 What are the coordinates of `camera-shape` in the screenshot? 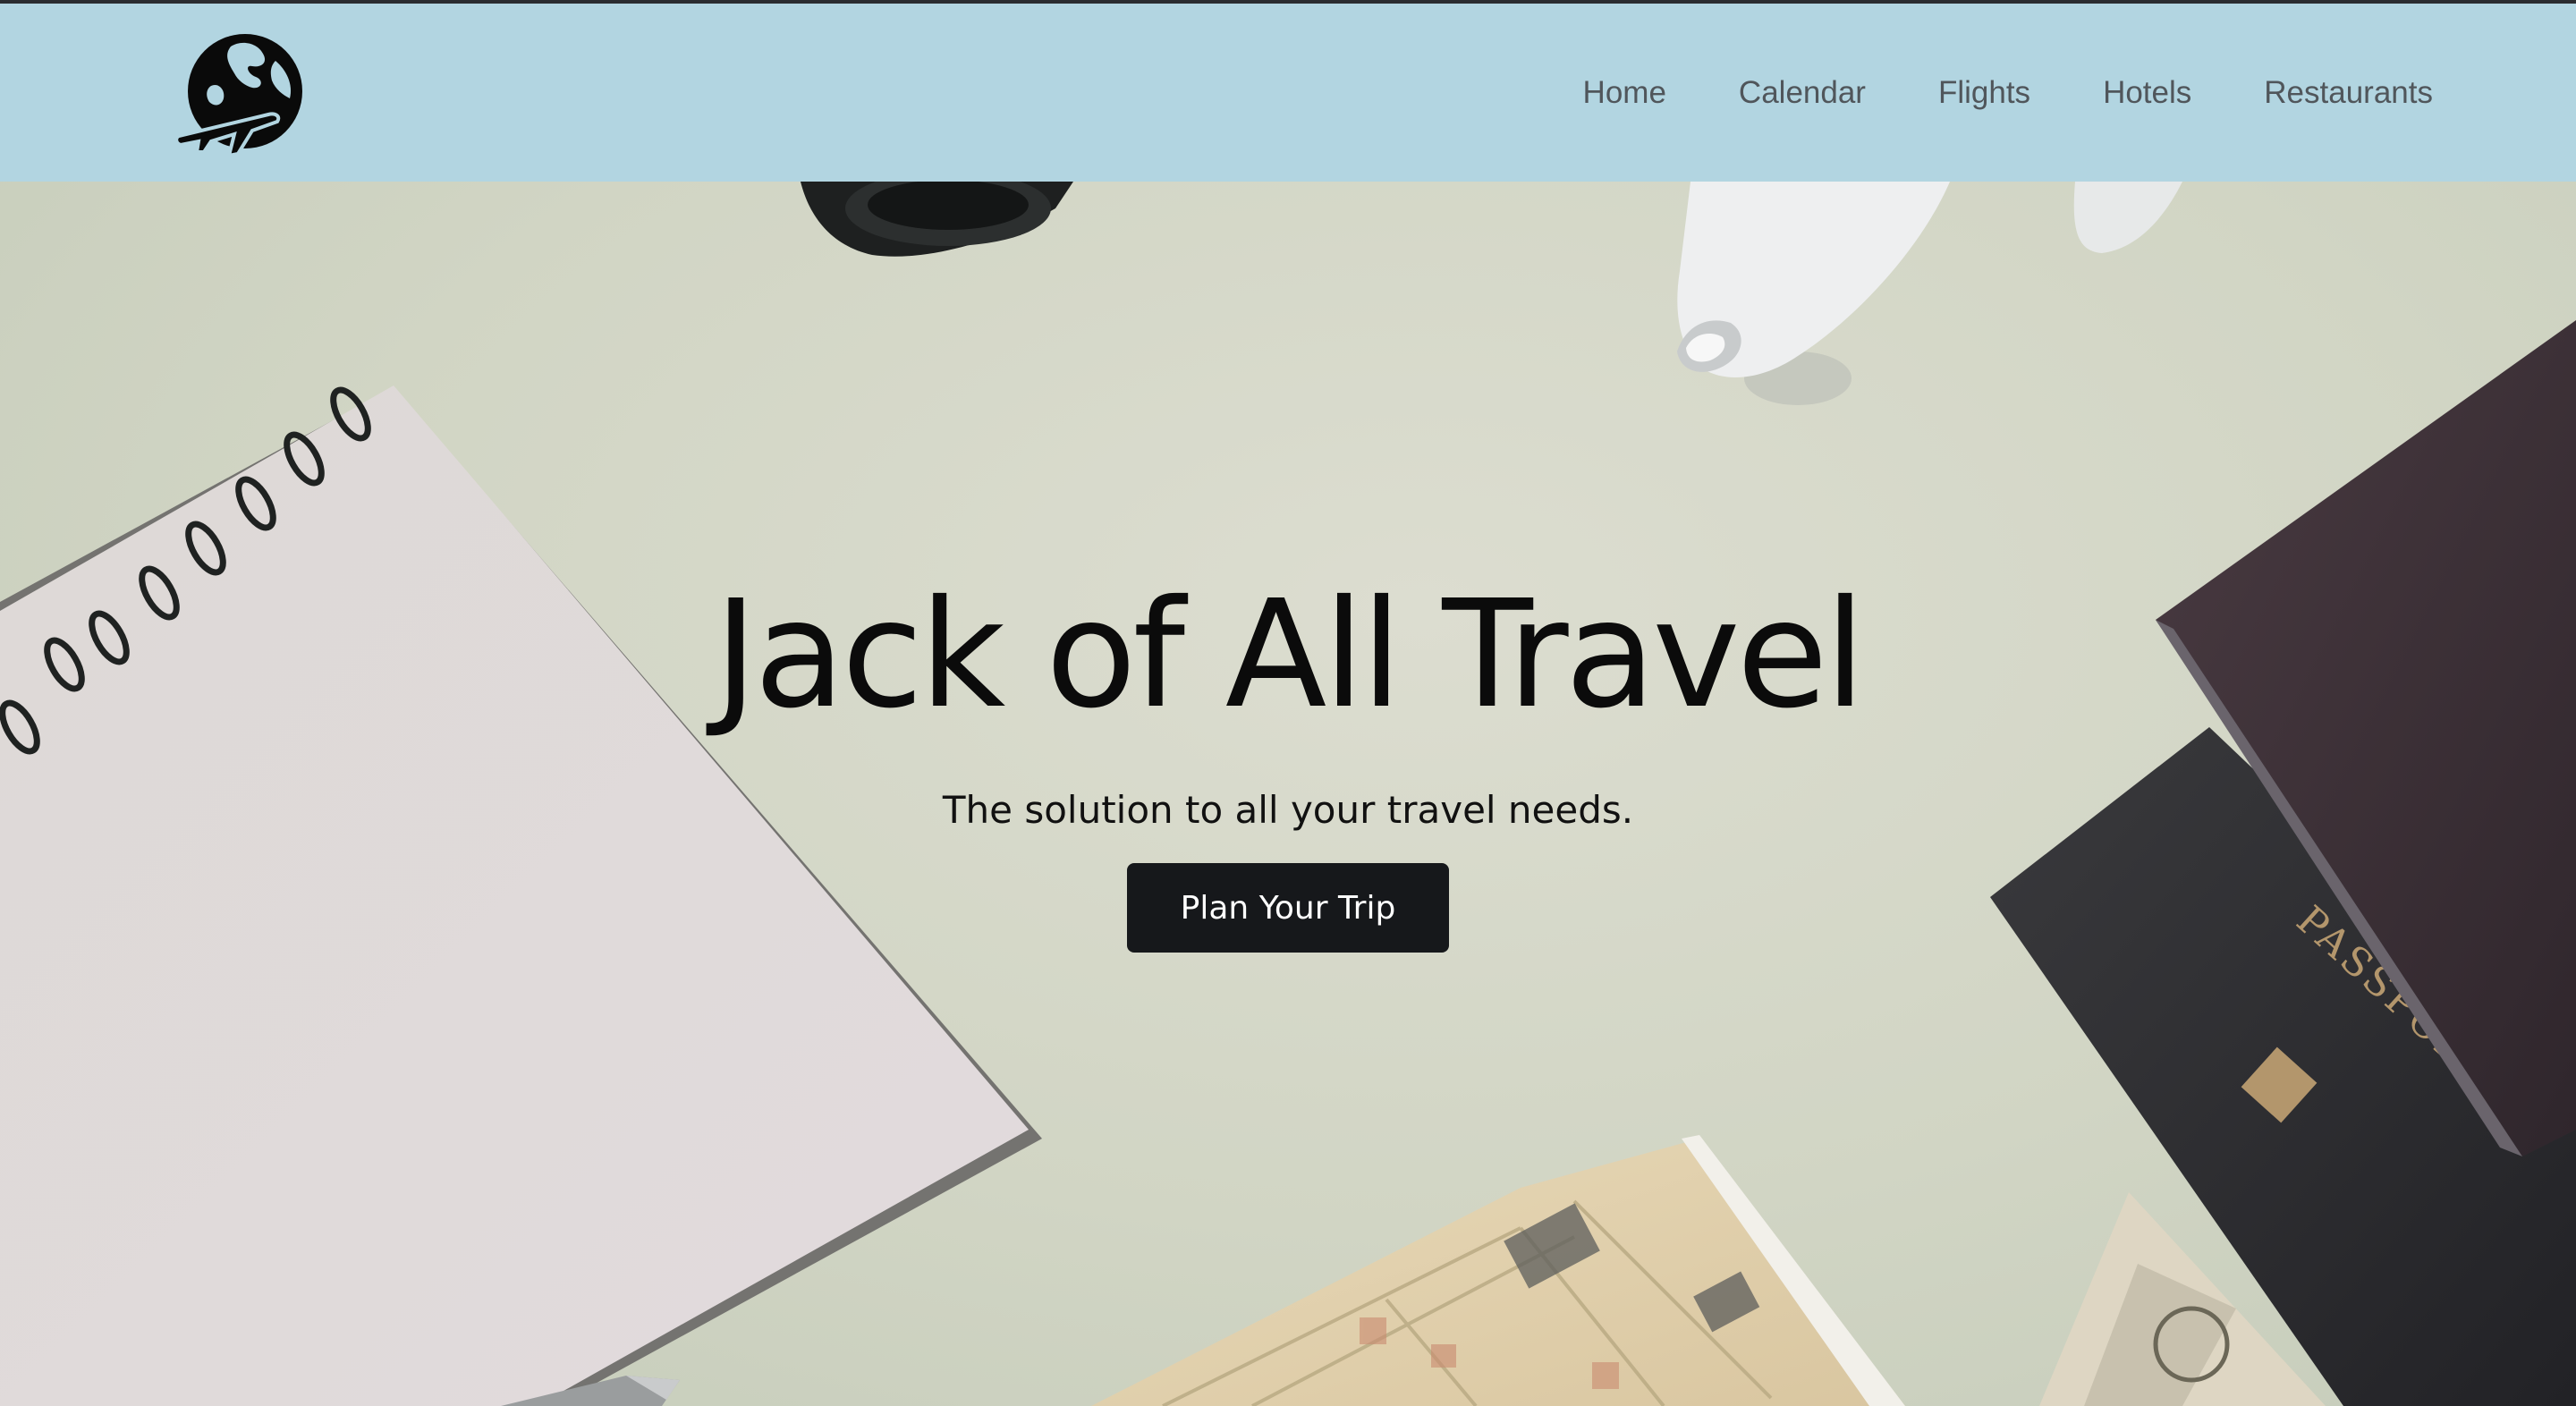 It's located at (937, 220).